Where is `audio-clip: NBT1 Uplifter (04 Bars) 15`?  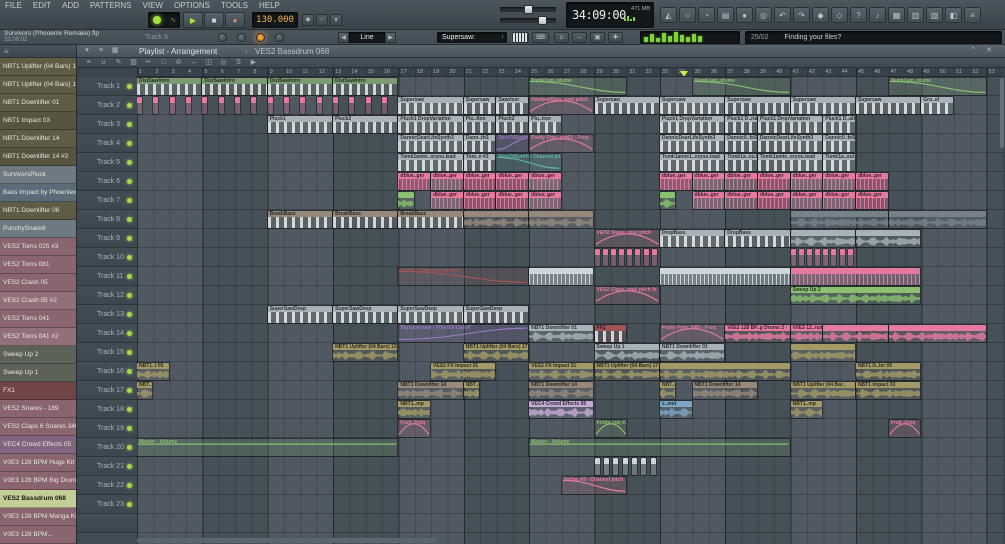 audio-clip: NBT1 Uplifter (04 Bars) 15 is located at coordinates (365, 352).